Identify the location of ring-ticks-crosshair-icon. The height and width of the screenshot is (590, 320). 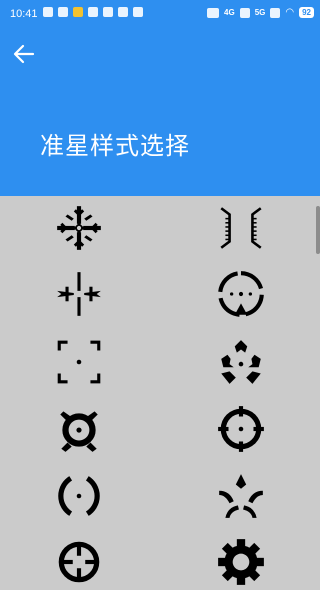
(241, 429).